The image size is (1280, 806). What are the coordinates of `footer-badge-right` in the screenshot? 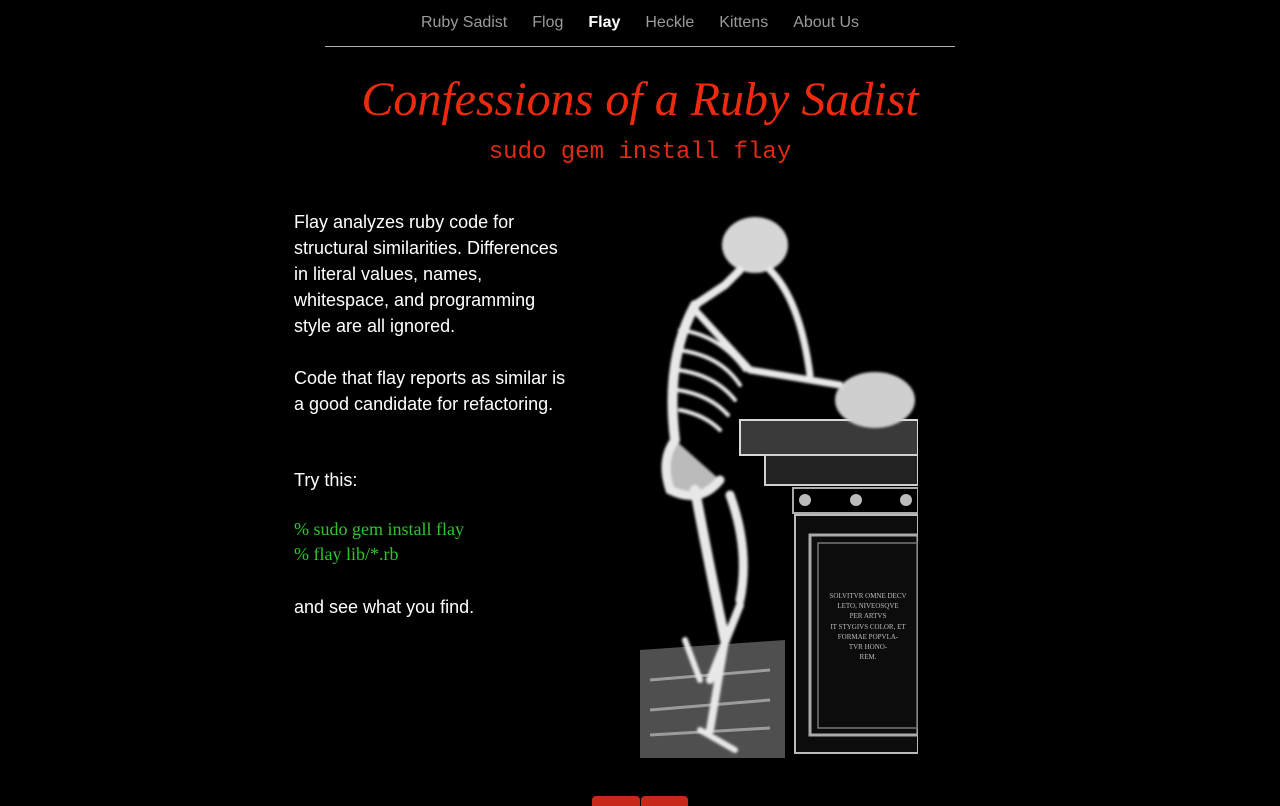 It's located at (664, 801).